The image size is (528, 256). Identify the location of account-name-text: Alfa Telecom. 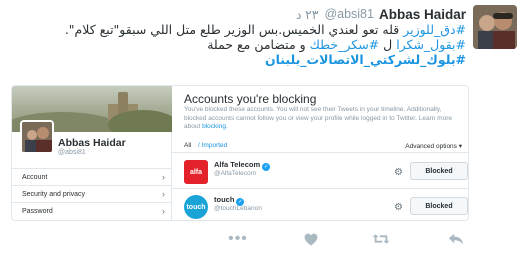
(237, 164).